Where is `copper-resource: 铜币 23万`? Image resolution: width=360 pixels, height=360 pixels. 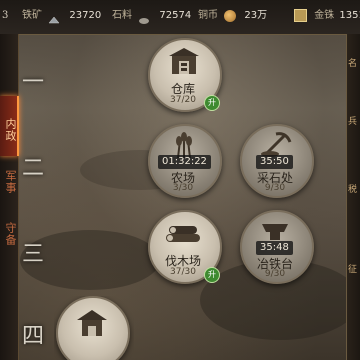
copper-resource: 铜币 23万 is located at coordinates (232, 16).